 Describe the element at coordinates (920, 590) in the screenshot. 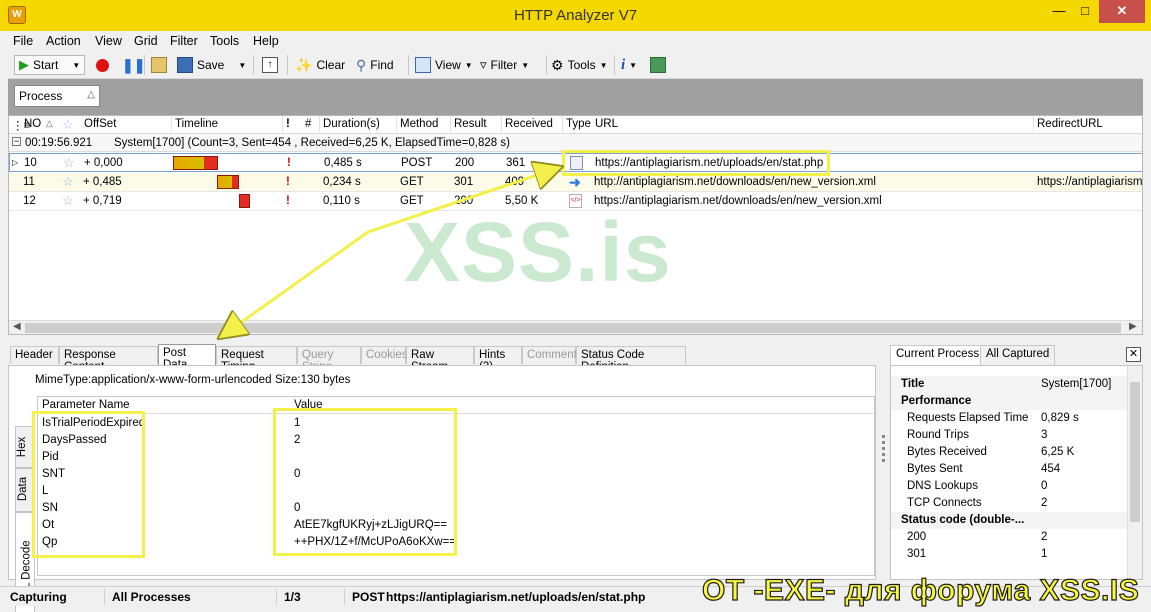

I see `overlay-caption: ОТ -EXE- для форума XSS.IS` at that location.